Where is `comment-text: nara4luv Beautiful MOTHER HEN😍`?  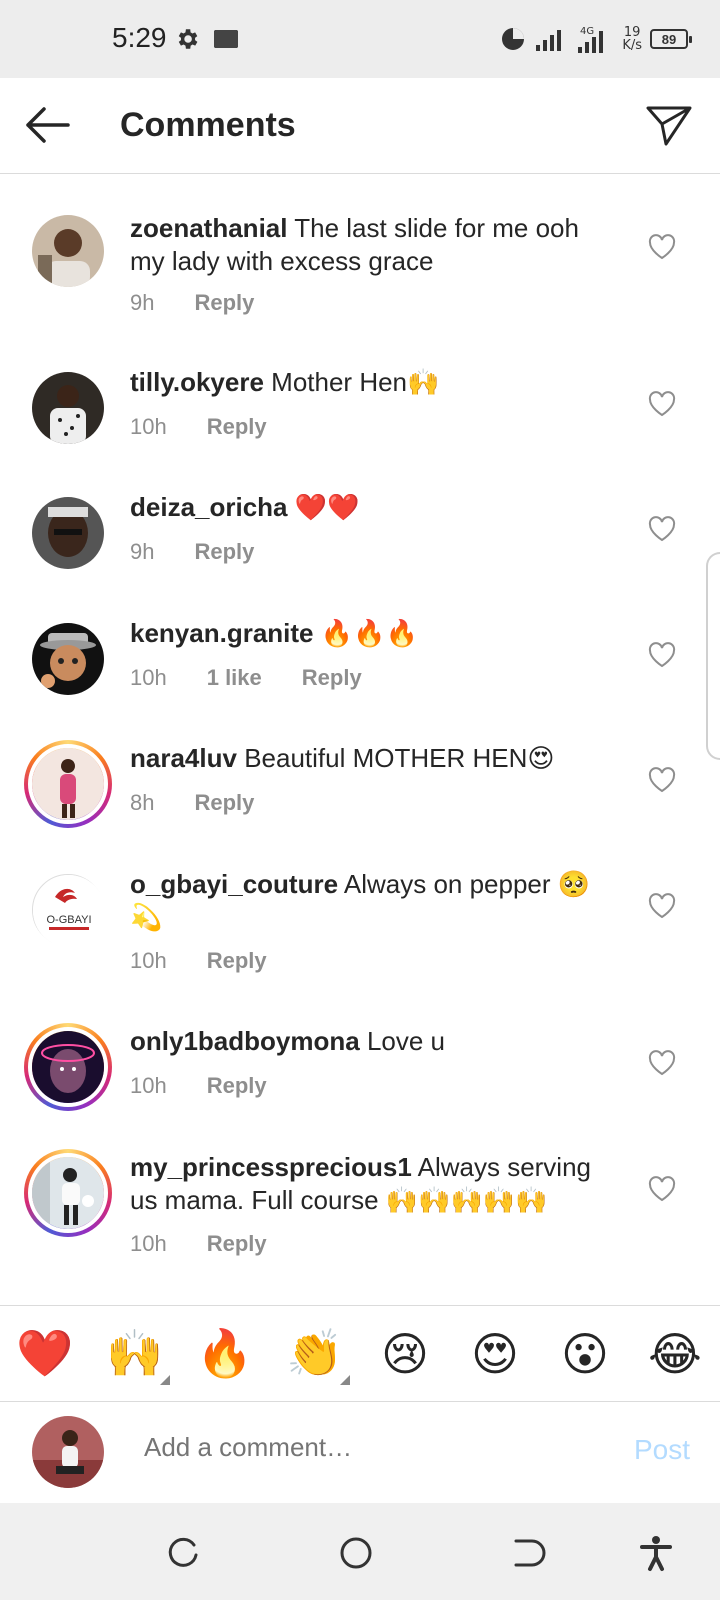 comment-text: nara4luv Beautiful MOTHER HEN😍 is located at coordinates (370, 758).